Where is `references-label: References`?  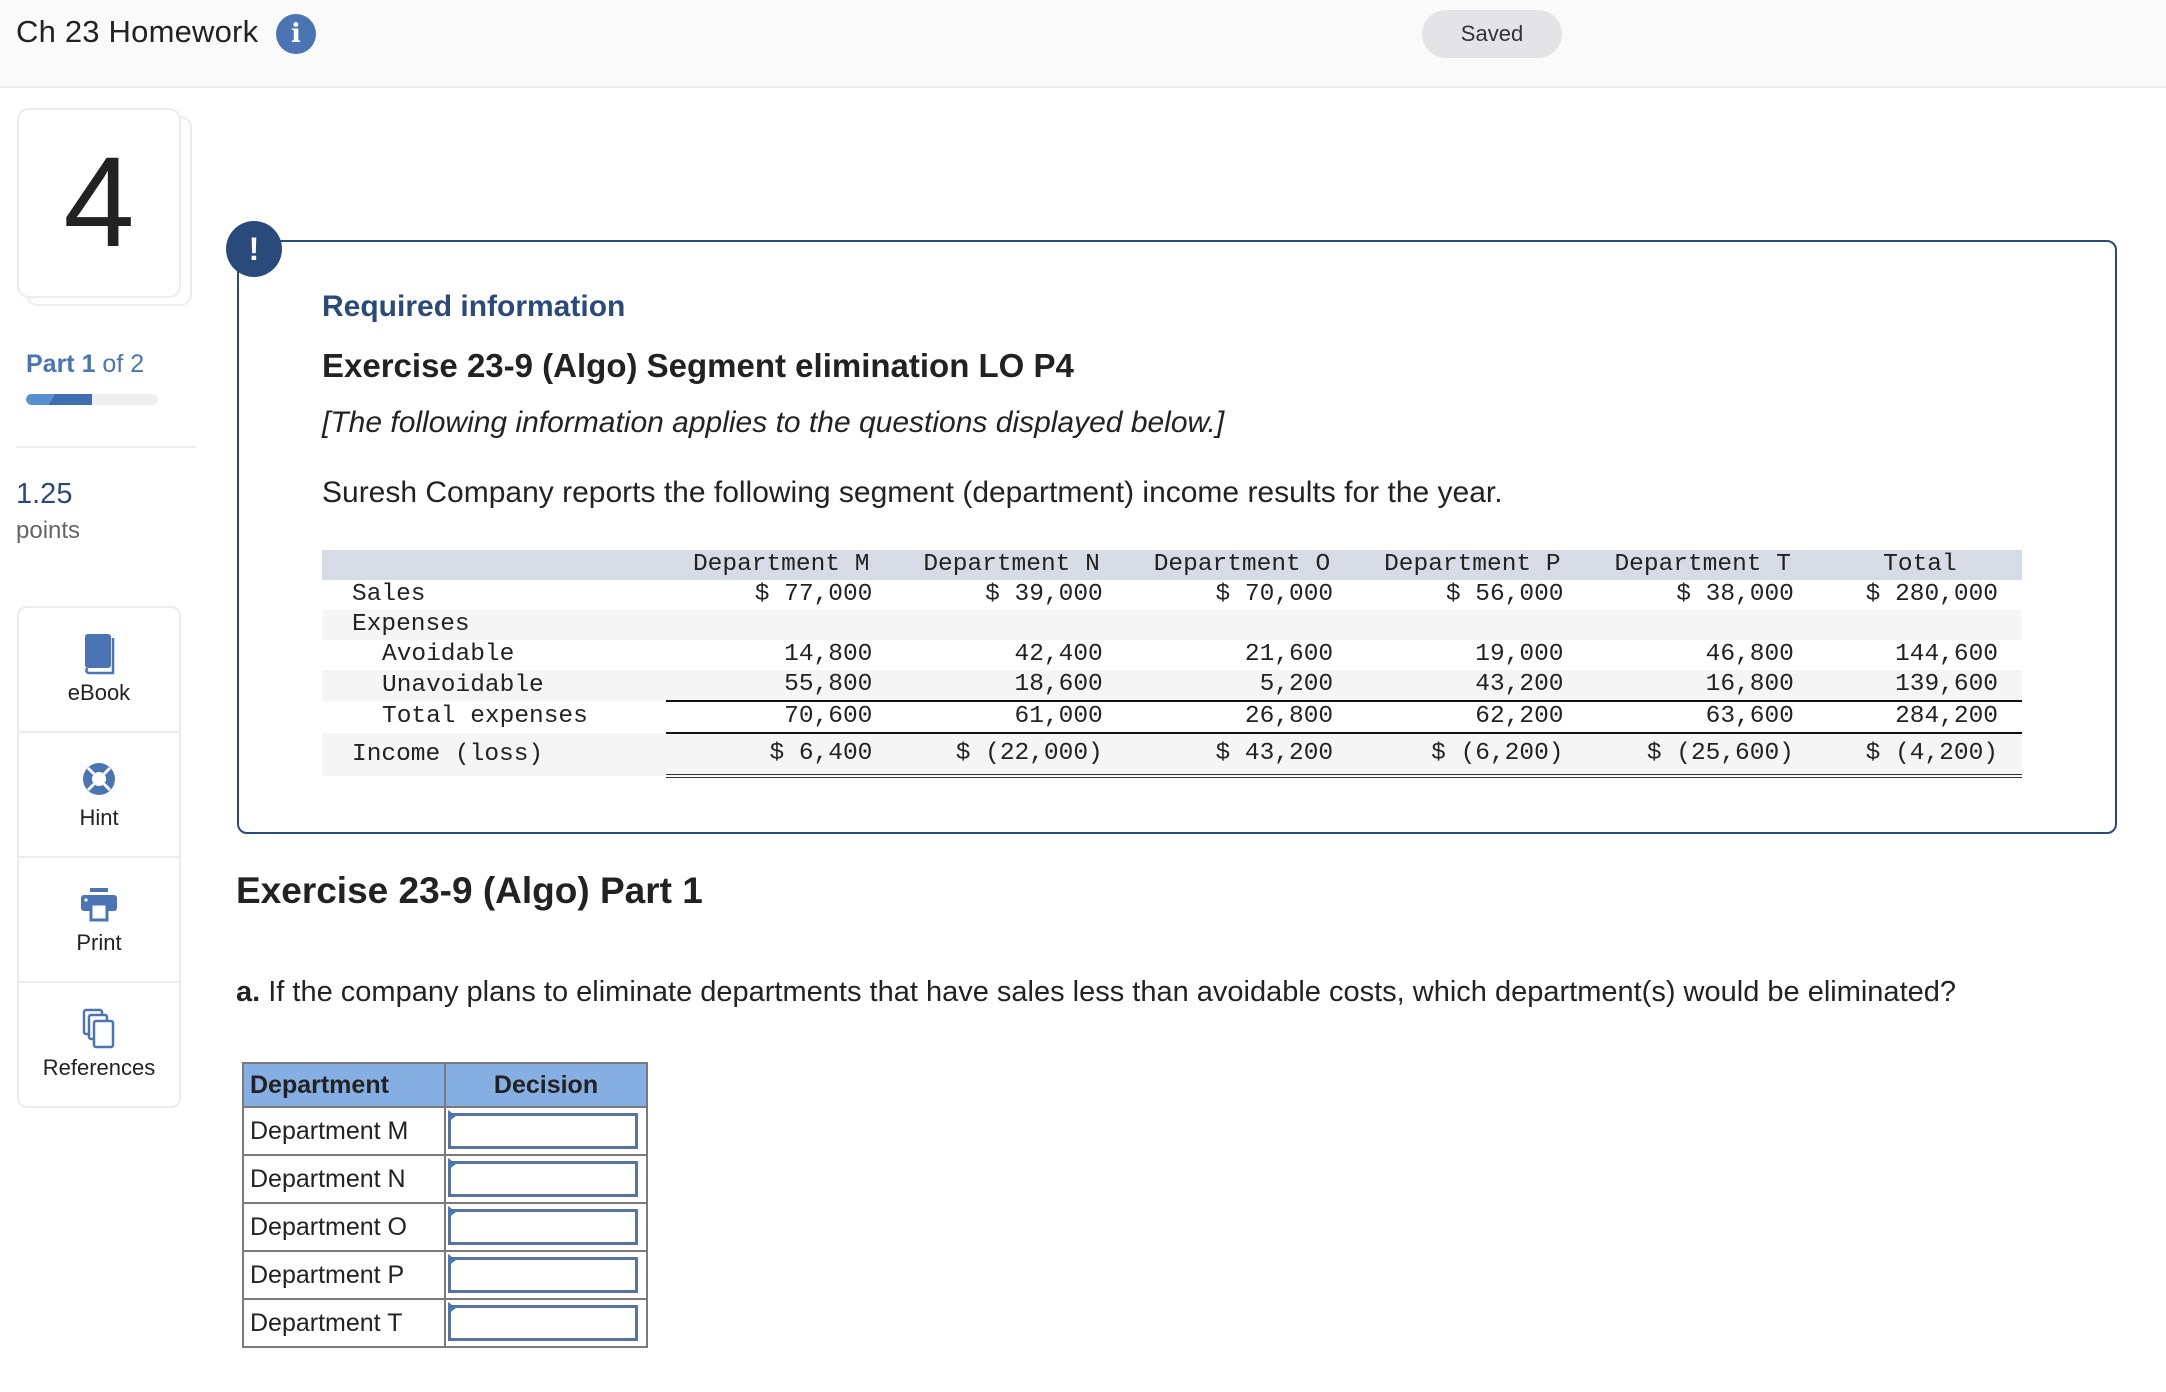
references-label: References is located at coordinates (99, 1067).